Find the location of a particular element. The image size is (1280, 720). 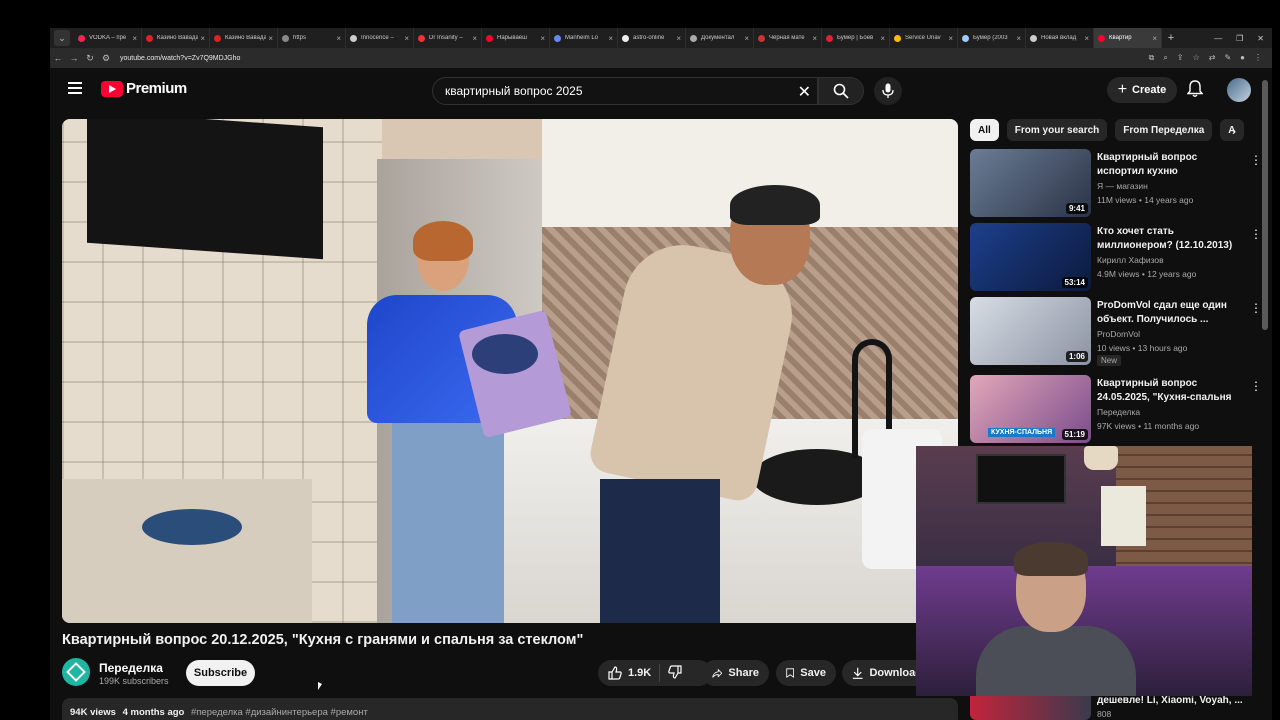

open-in-app-icon: ⧉ is located at coordinates (1152, 58).